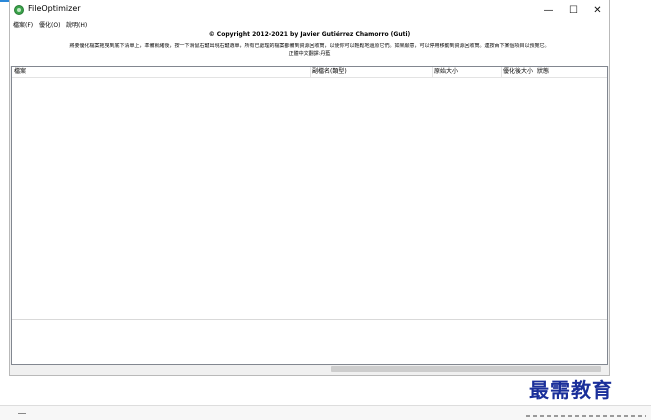  What do you see at coordinates (466, 369) in the screenshot?
I see `scrollbar-thumb` at bounding box center [466, 369].